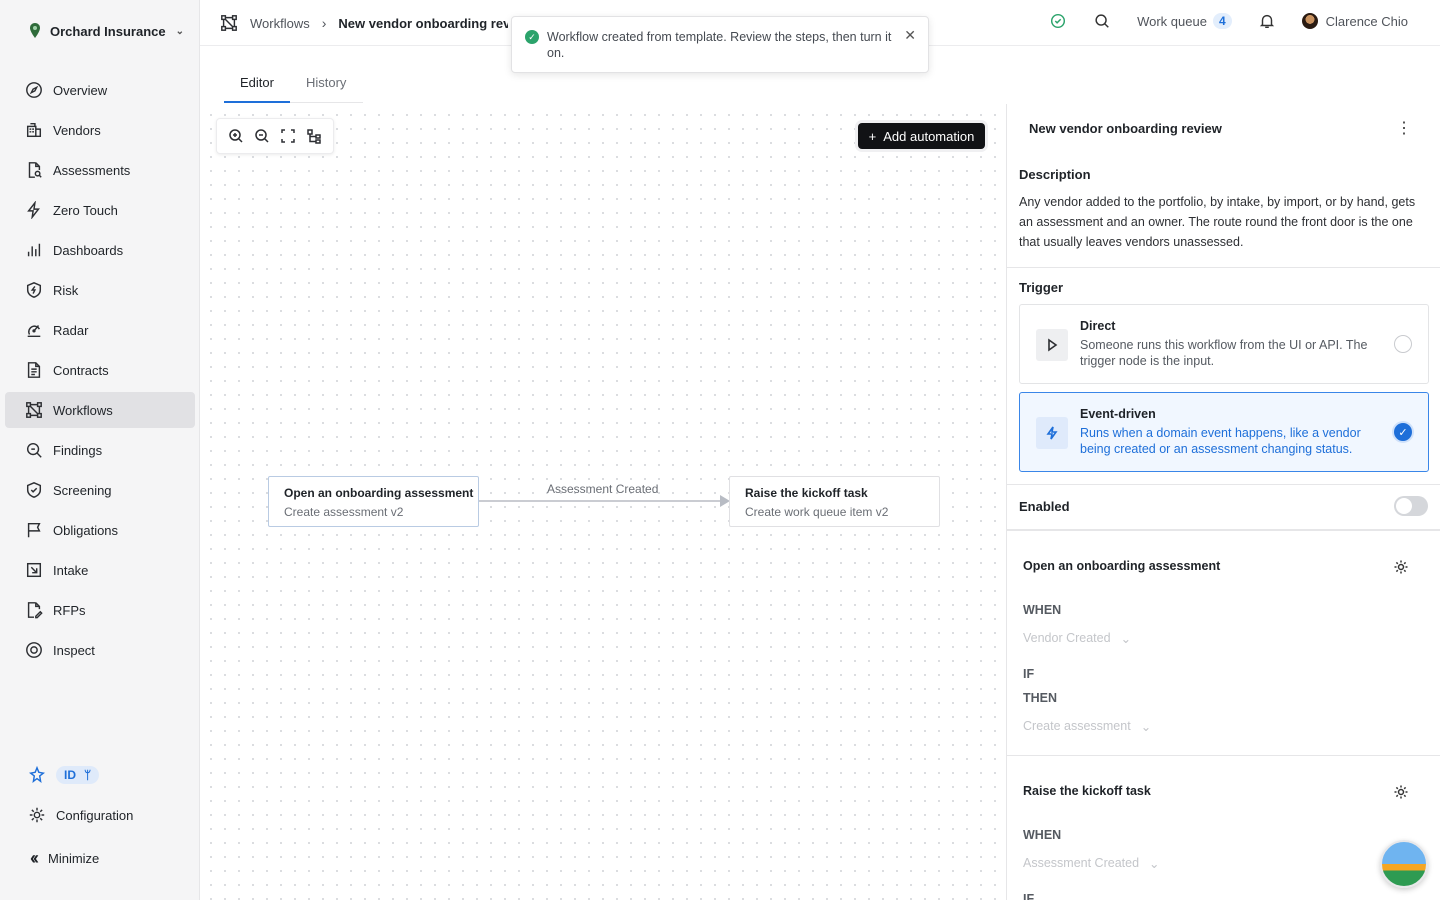 The image size is (1440, 900). What do you see at coordinates (34, 370) in the screenshot?
I see `document-icon` at bounding box center [34, 370].